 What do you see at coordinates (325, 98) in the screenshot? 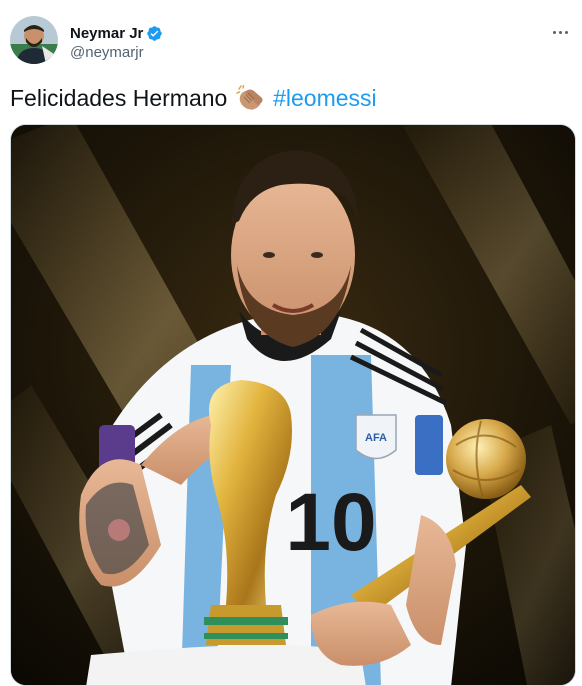
I see `hashtag-link: #leomessi` at bounding box center [325, 98].